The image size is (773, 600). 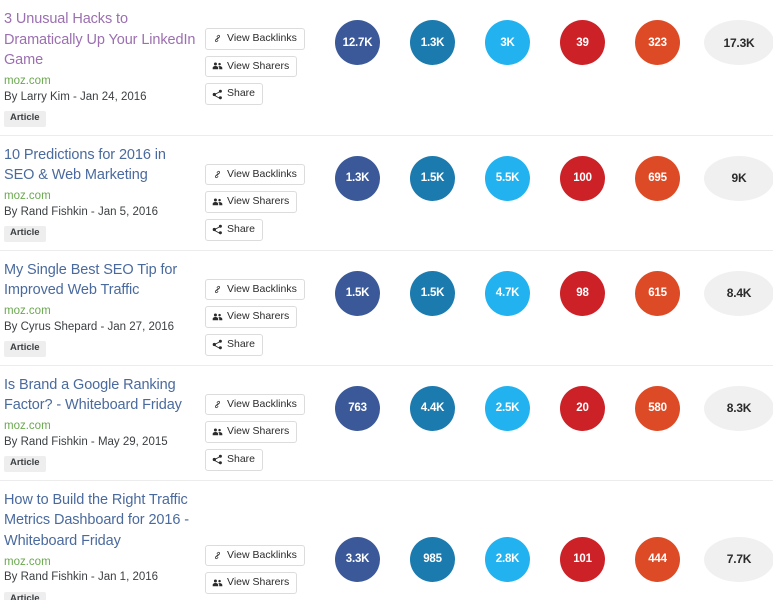 I want to click on metric-value-linkedin: 1.5K, so click(x=432, y=293).